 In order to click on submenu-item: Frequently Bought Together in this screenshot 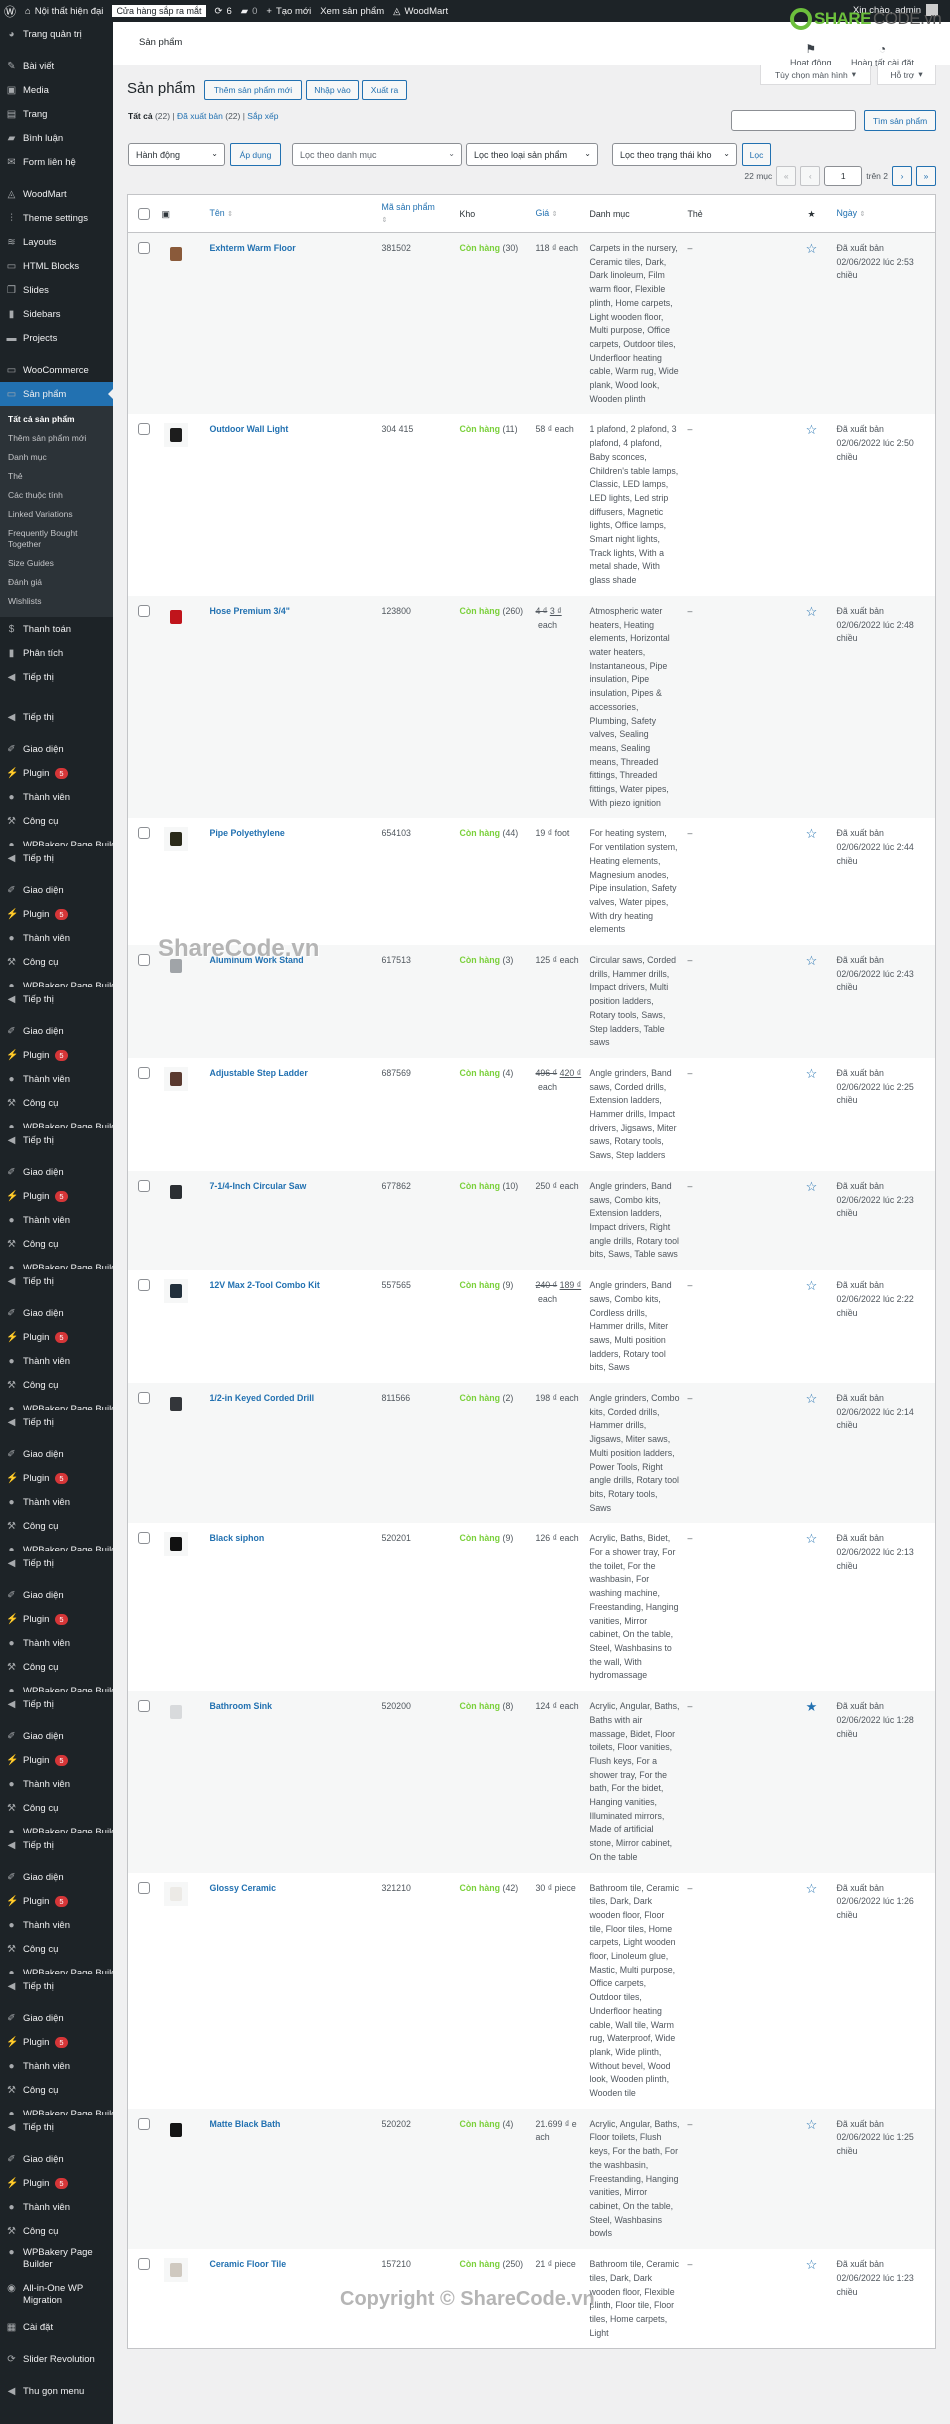, I will do `click(56, 539)`.